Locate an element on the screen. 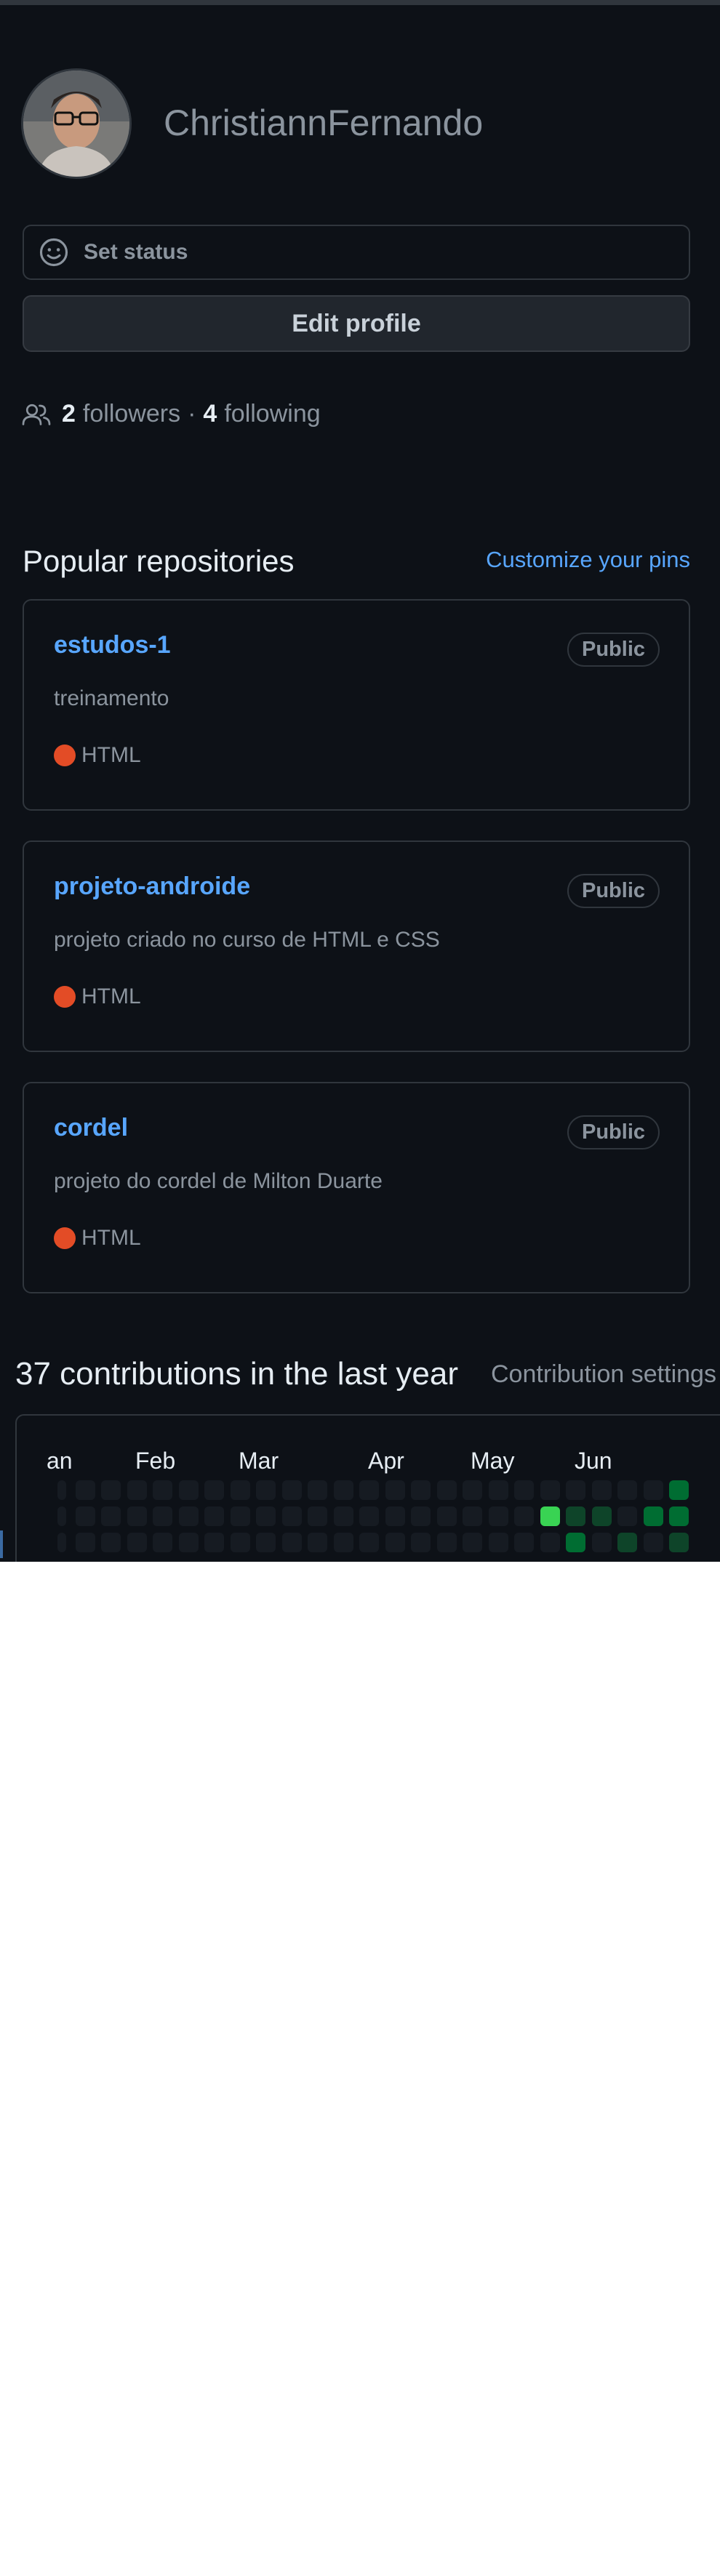 The height and width of the screenshot is (2576, 720). repo-name-link: estudos-1 is located at coordinates (112, 645).